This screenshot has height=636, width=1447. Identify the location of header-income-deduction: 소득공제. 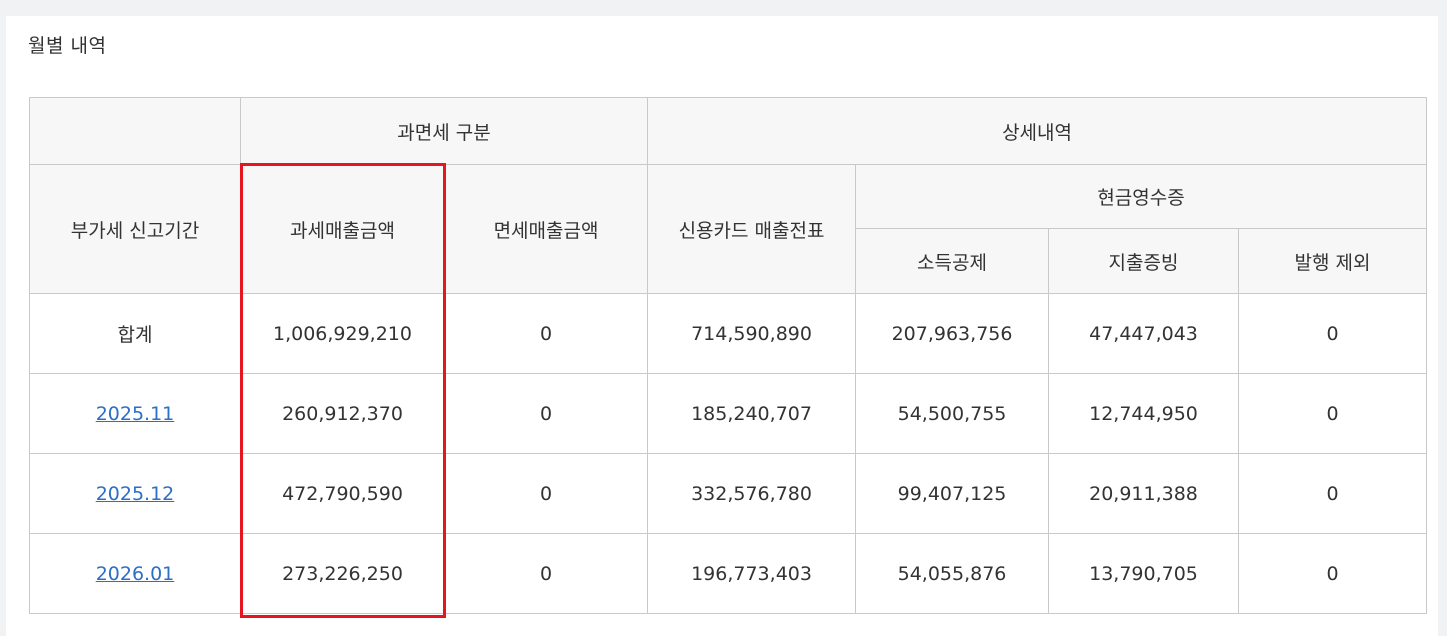
(952, 261).